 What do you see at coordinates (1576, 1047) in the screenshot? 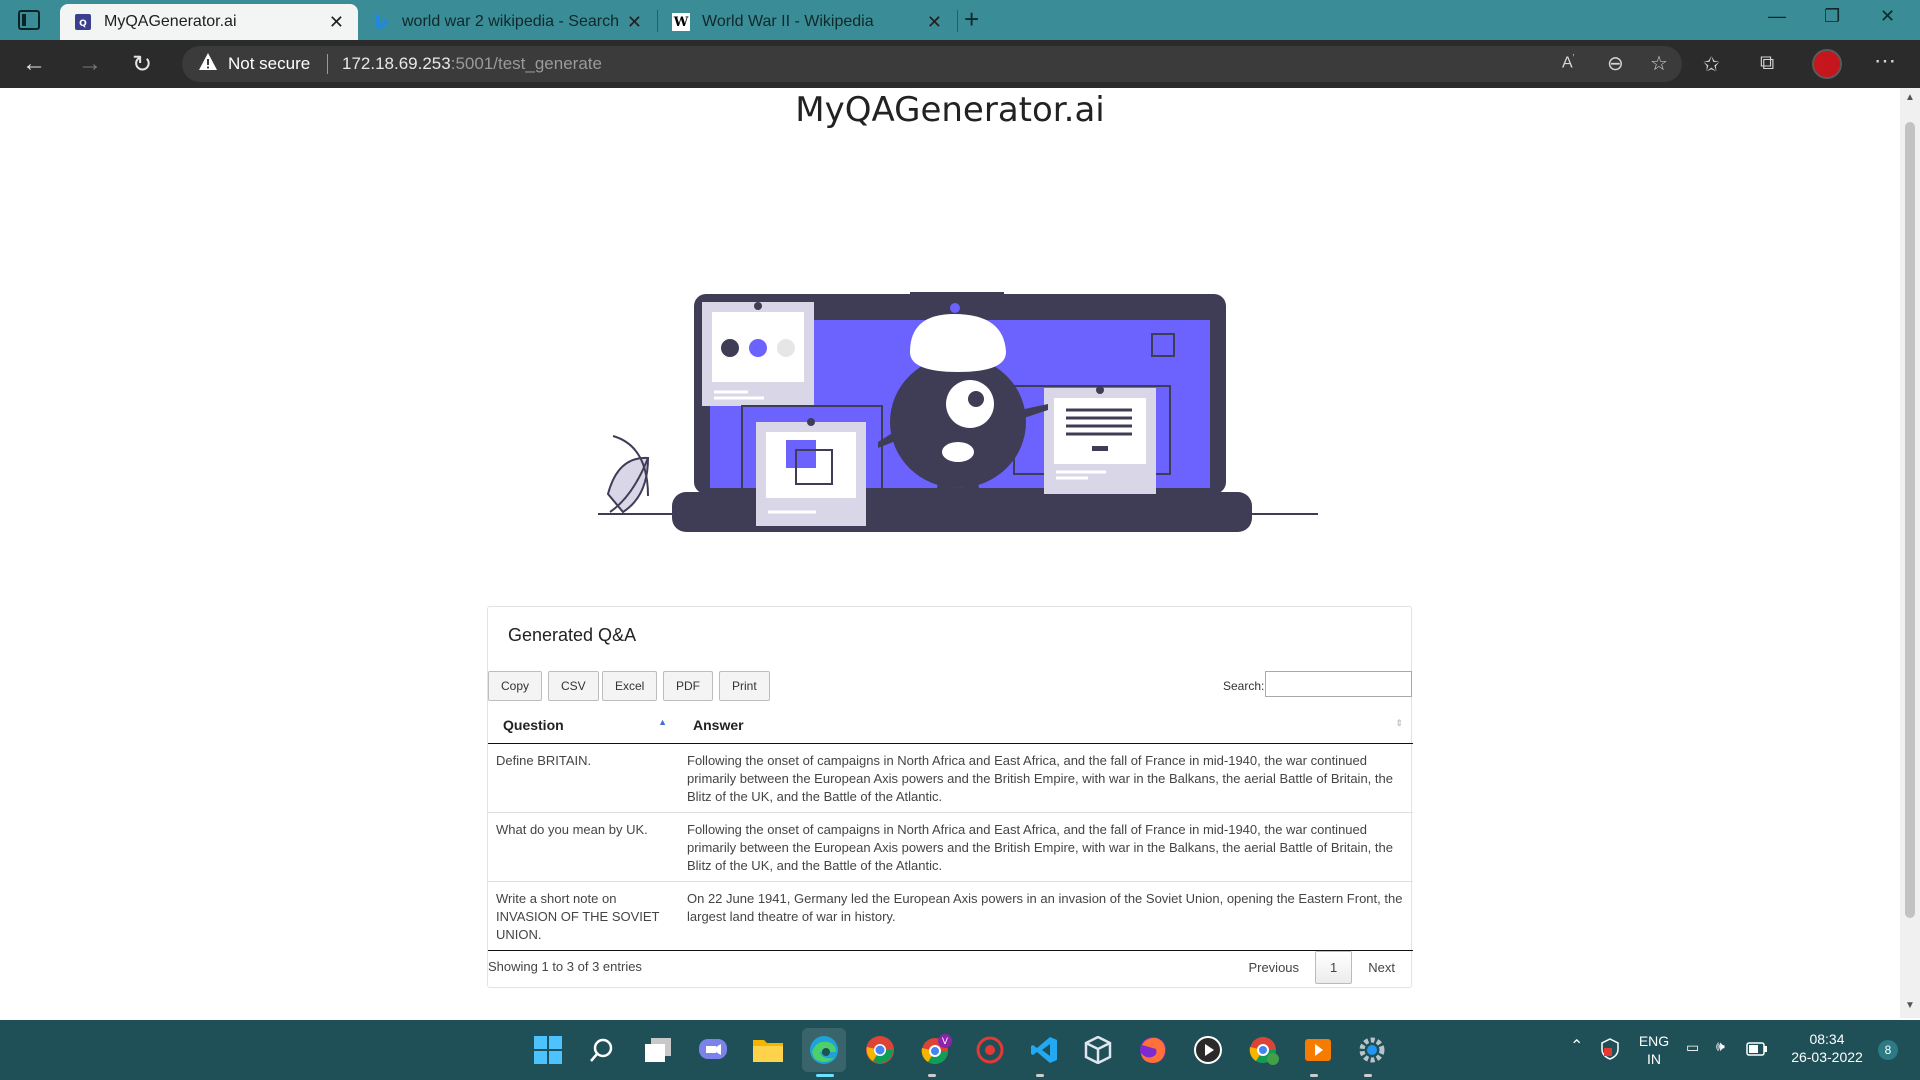
I see `show-hidden-icons-icon: ⌃` at bounding box center [1576, 1047].